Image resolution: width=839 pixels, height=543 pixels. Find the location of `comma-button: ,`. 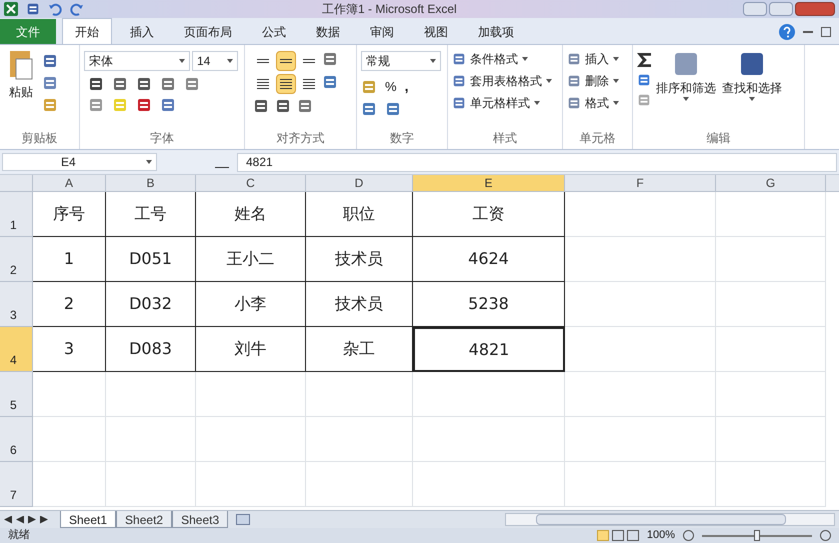

comma-button: , is located at coordinates (406, 86).